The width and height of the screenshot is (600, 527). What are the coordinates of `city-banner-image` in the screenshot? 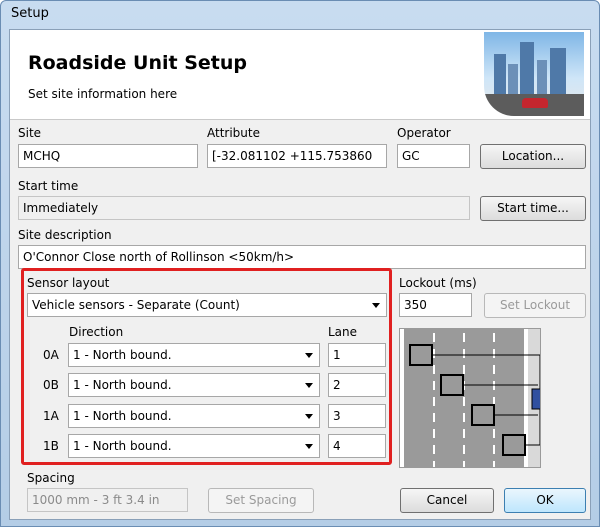 It's located at (534, 74).